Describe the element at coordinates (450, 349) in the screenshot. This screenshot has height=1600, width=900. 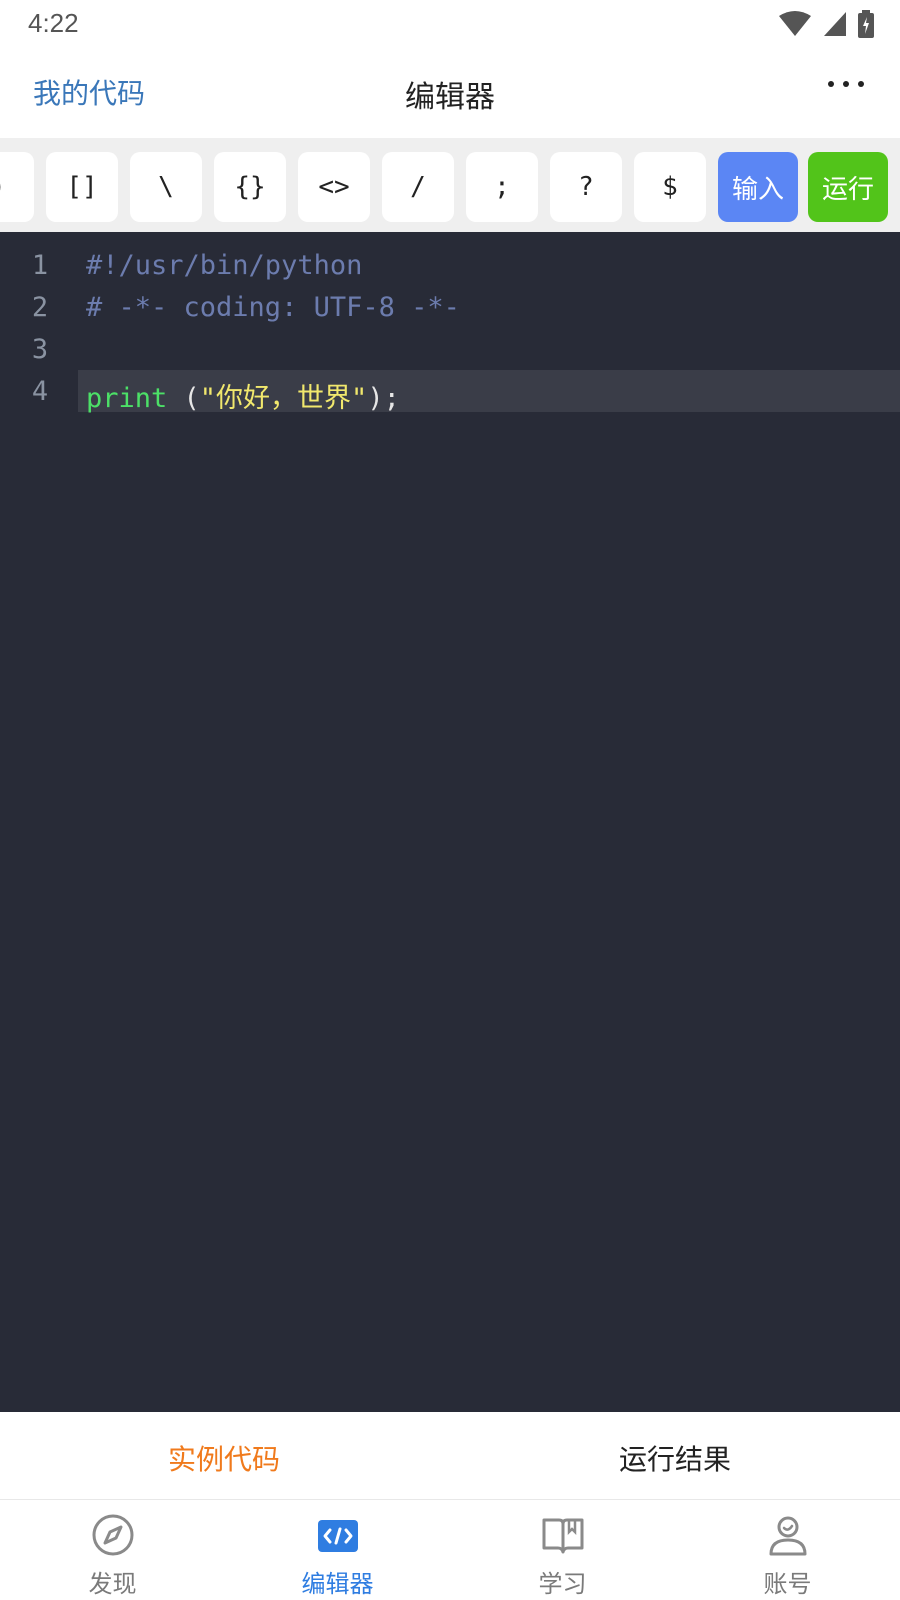
I see `code-line: 3` at that location.